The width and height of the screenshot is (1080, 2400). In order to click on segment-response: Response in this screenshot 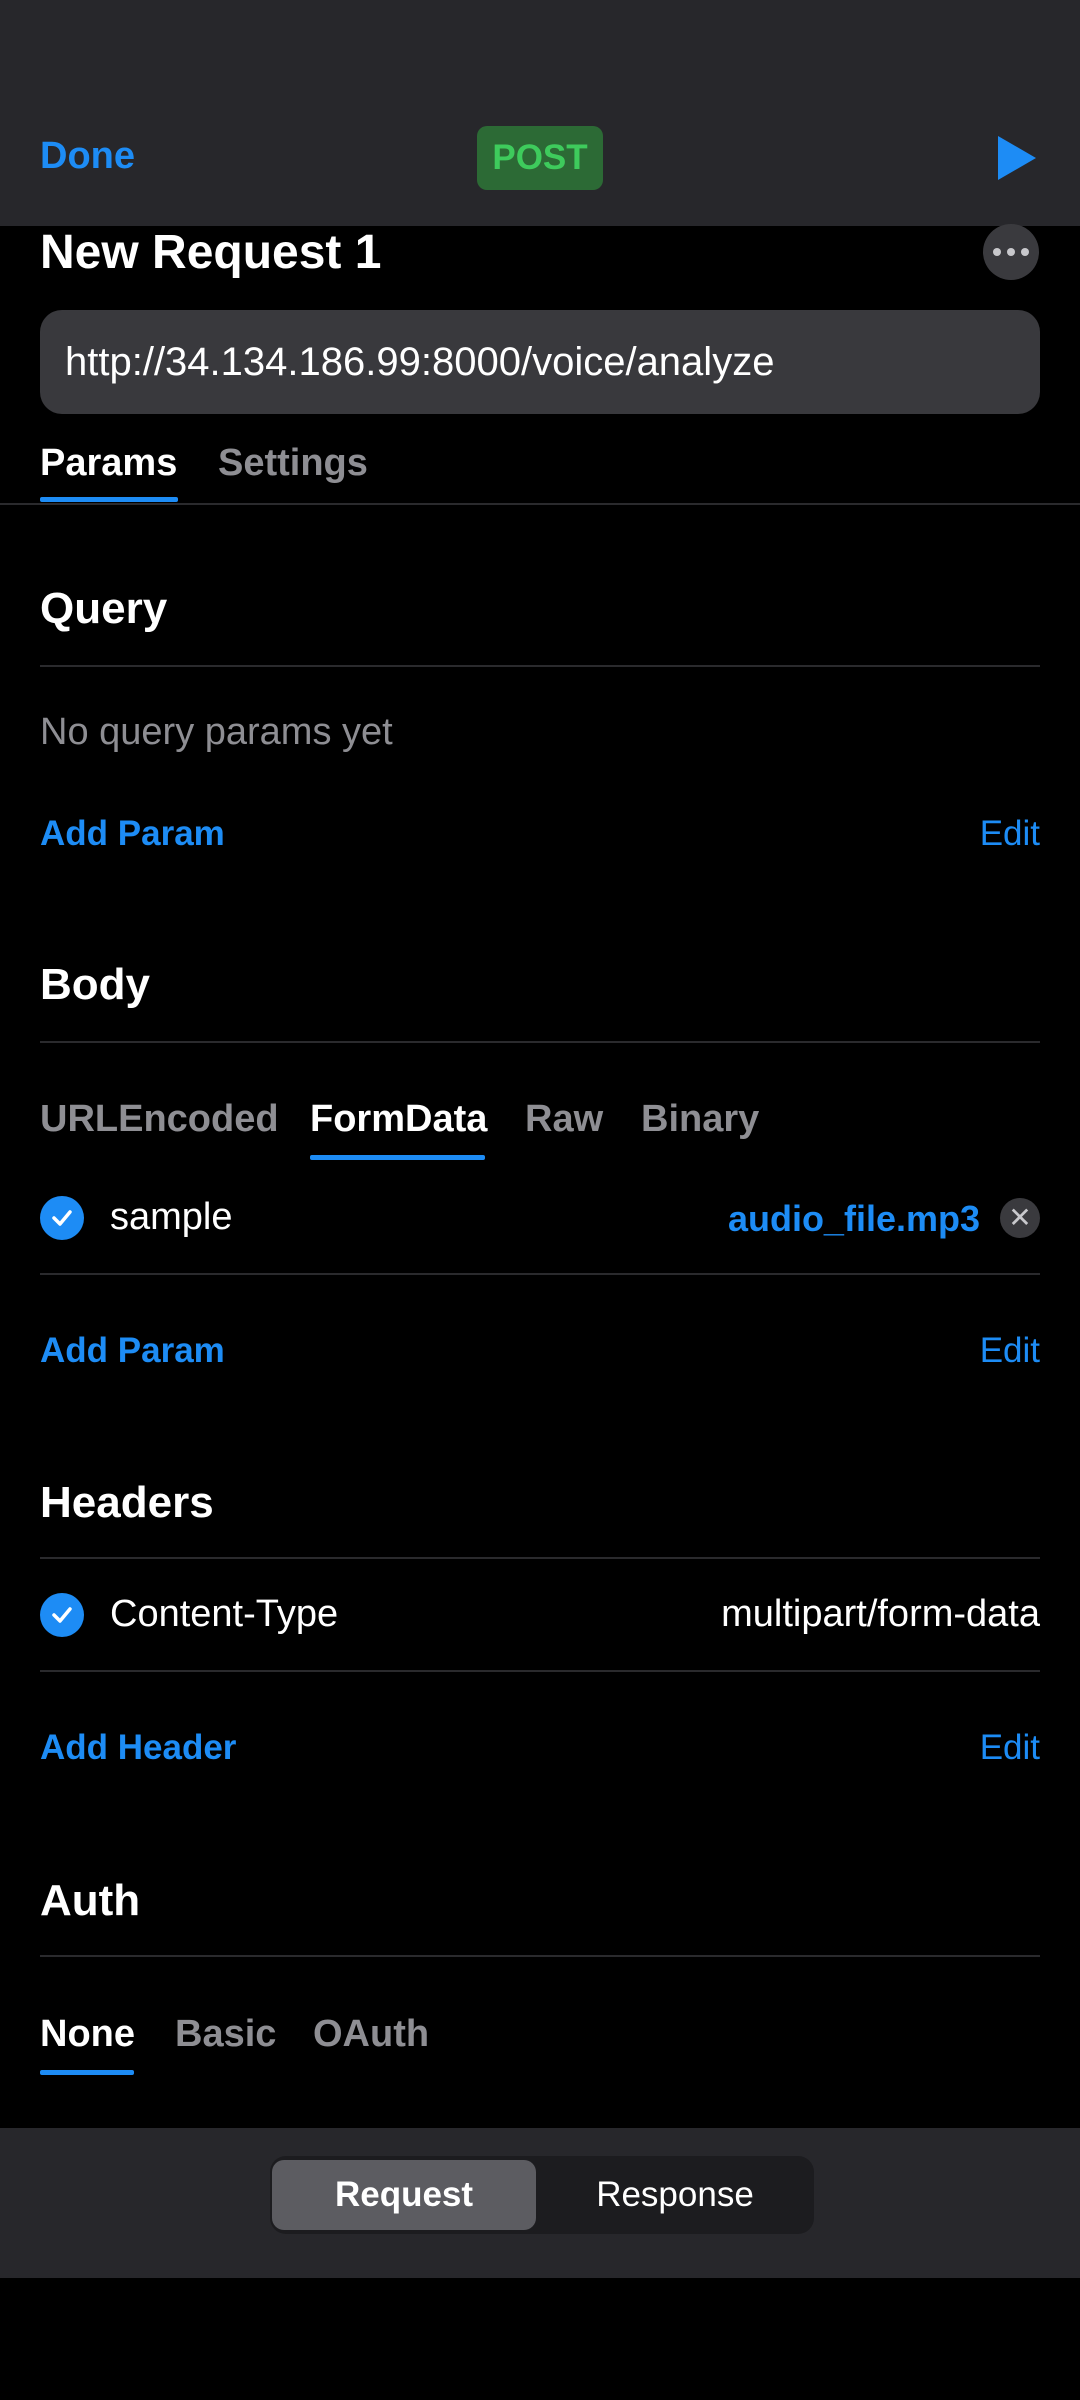, I will do `click(675, 2195)`.